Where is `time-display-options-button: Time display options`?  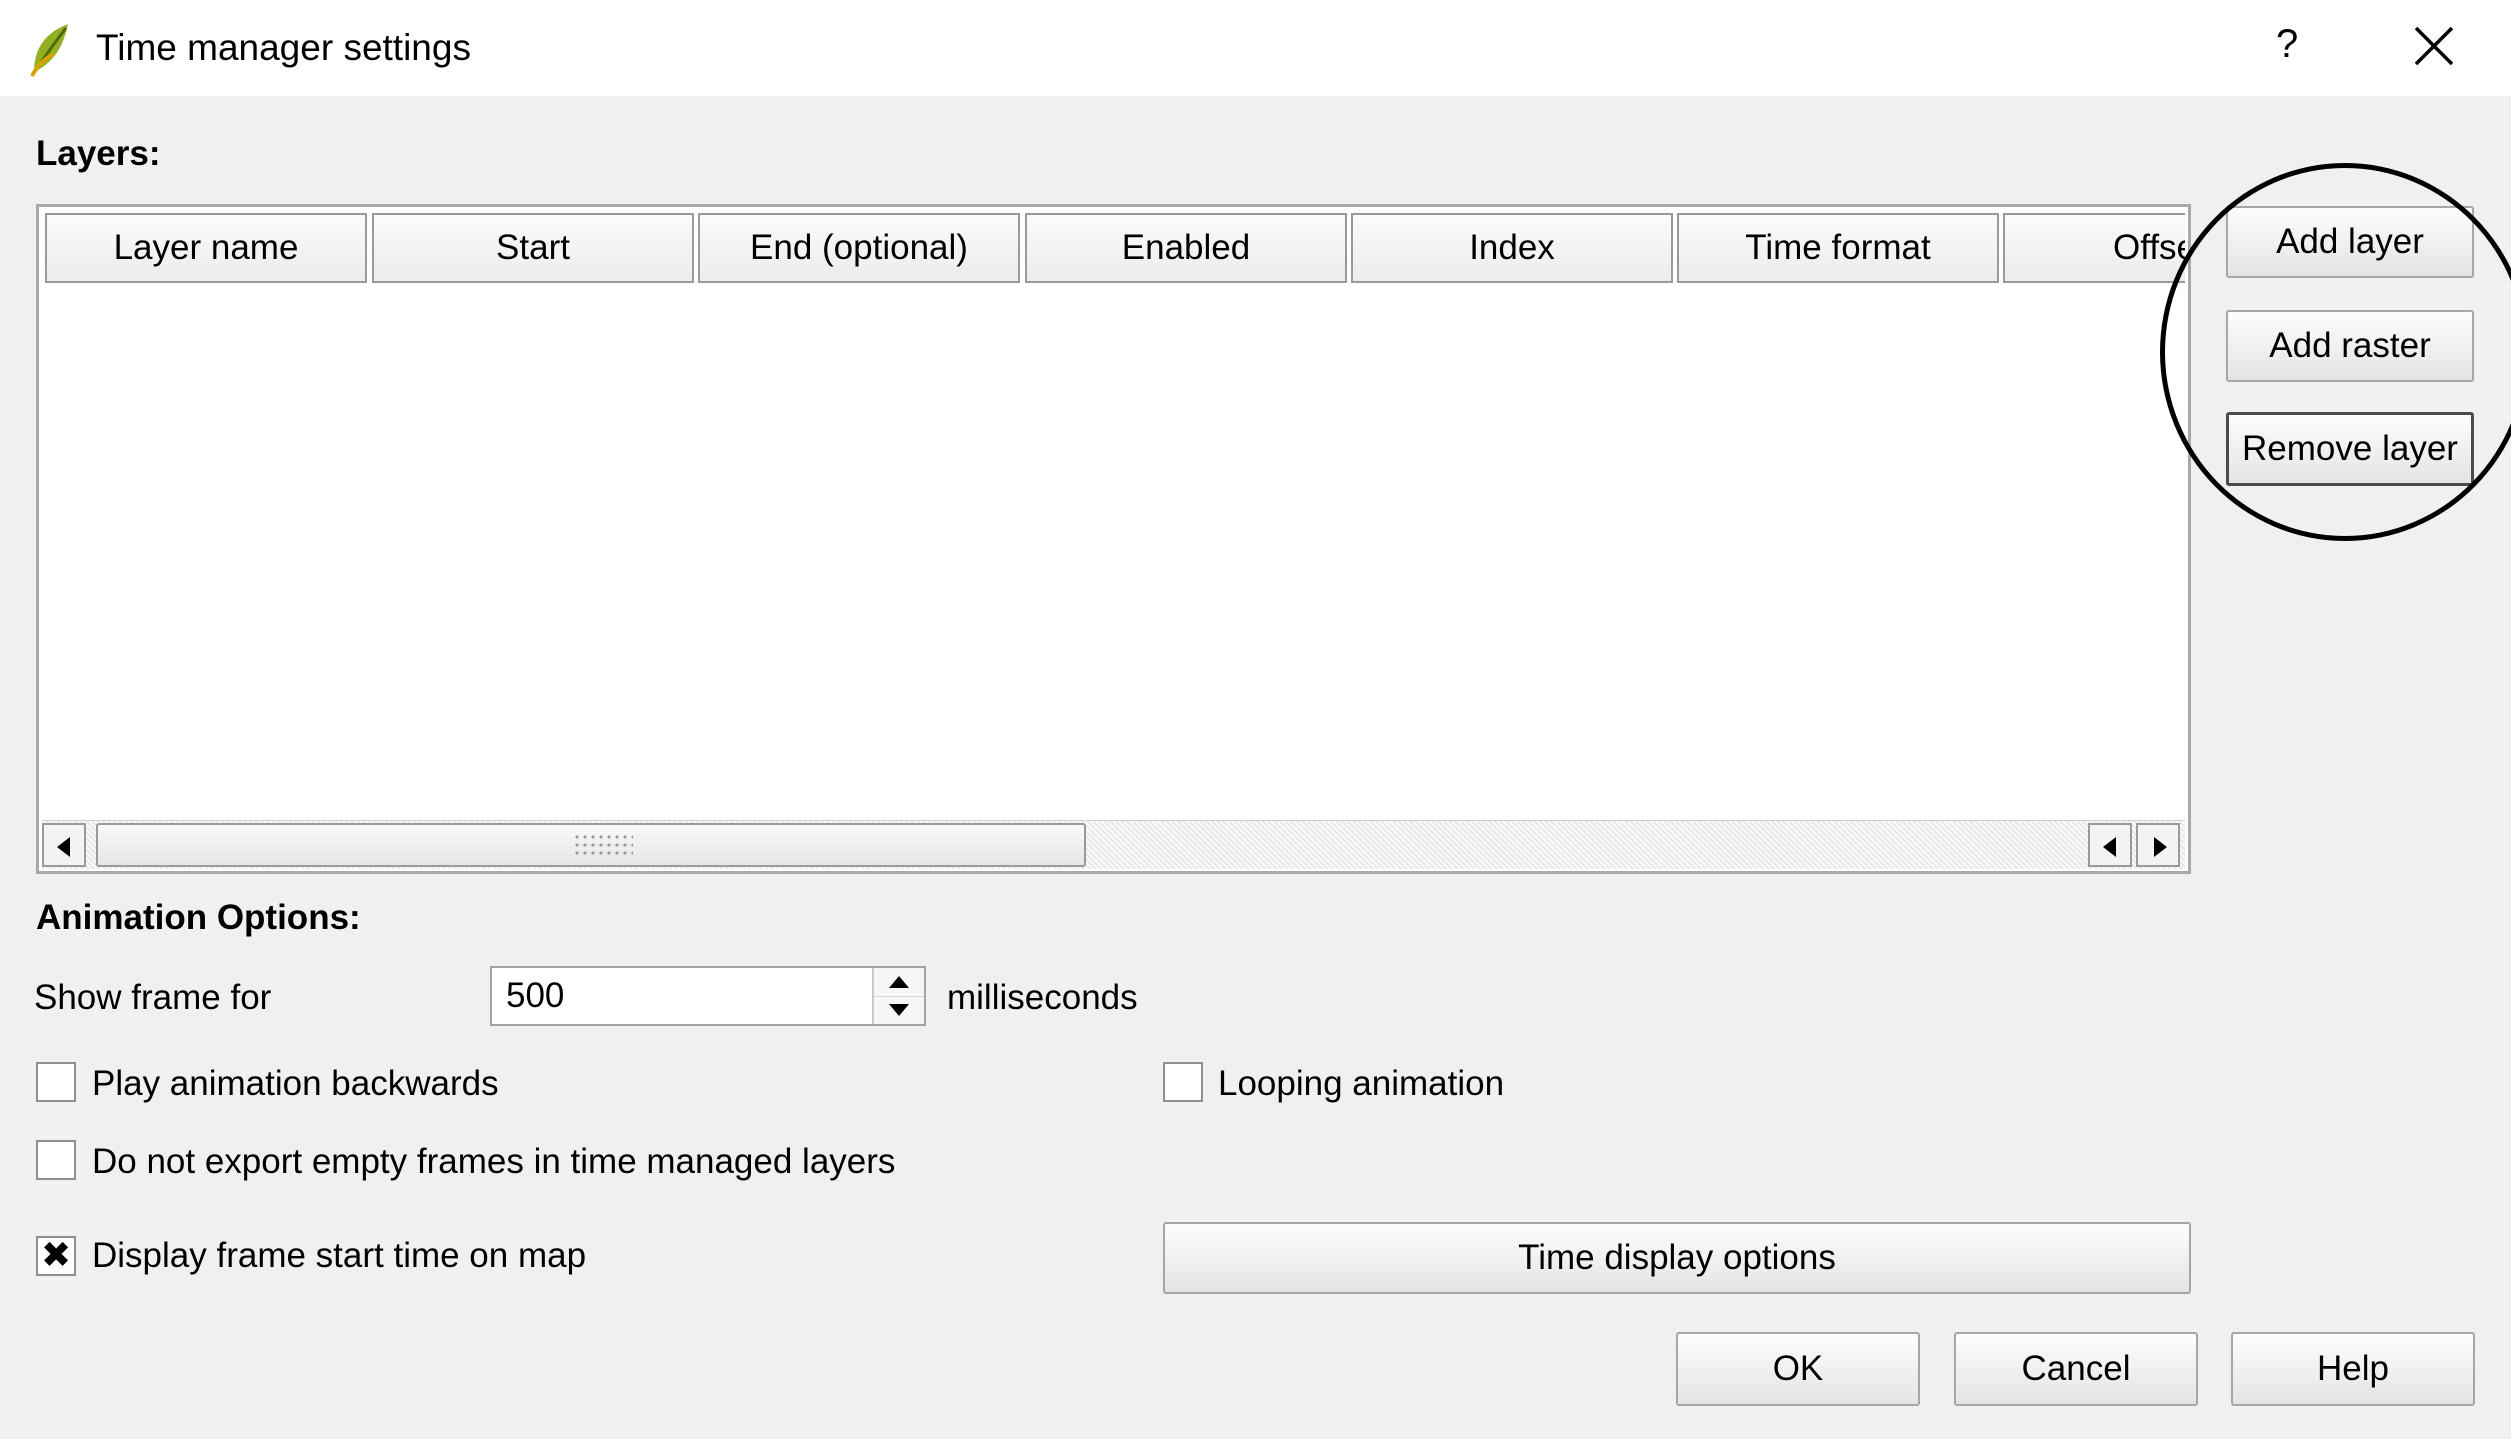
time-display-options-button: Time display options is located at coordinates (1677, 1258).